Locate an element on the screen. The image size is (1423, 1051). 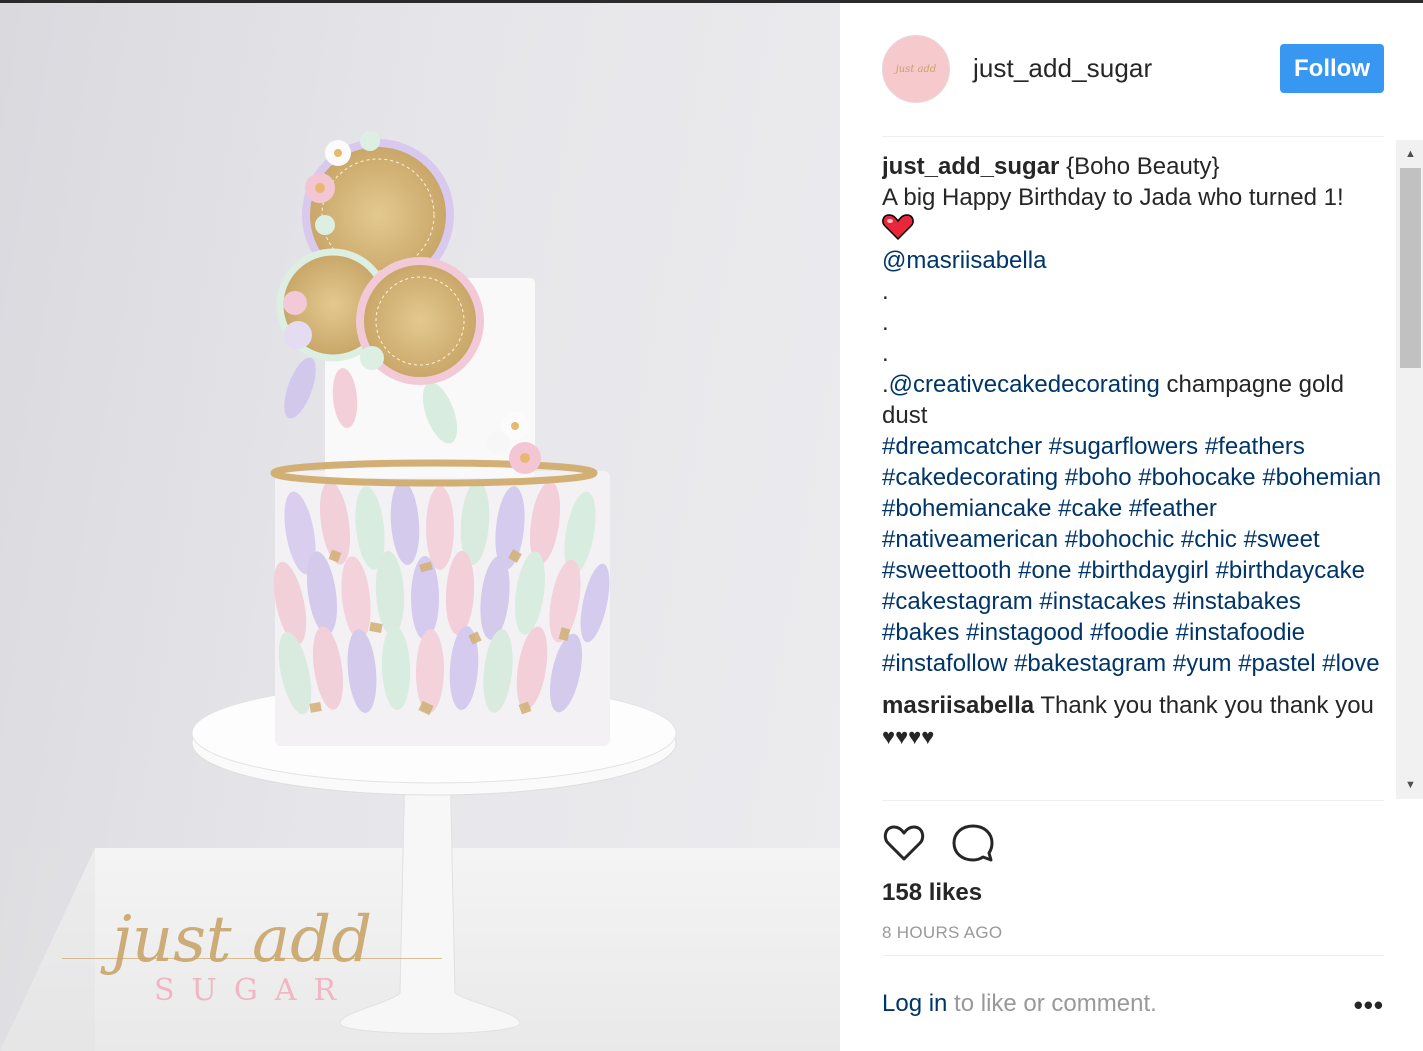
comment-username: masriisabella is located at coordinates (958, 705).